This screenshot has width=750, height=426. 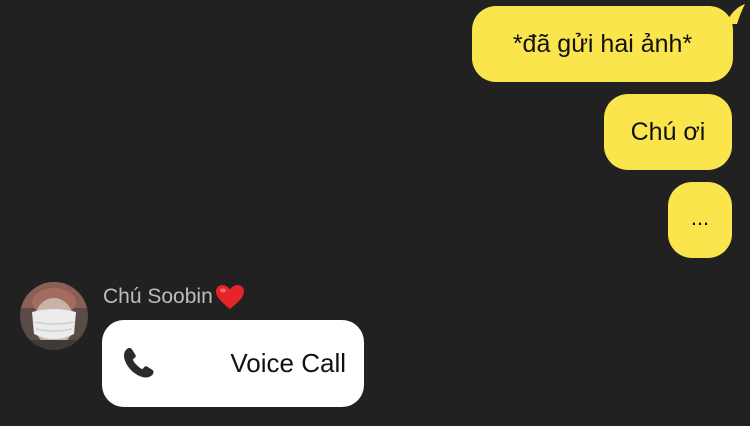 I want to click on sender-name: Chú Soobin, so click(x=174, y=297).